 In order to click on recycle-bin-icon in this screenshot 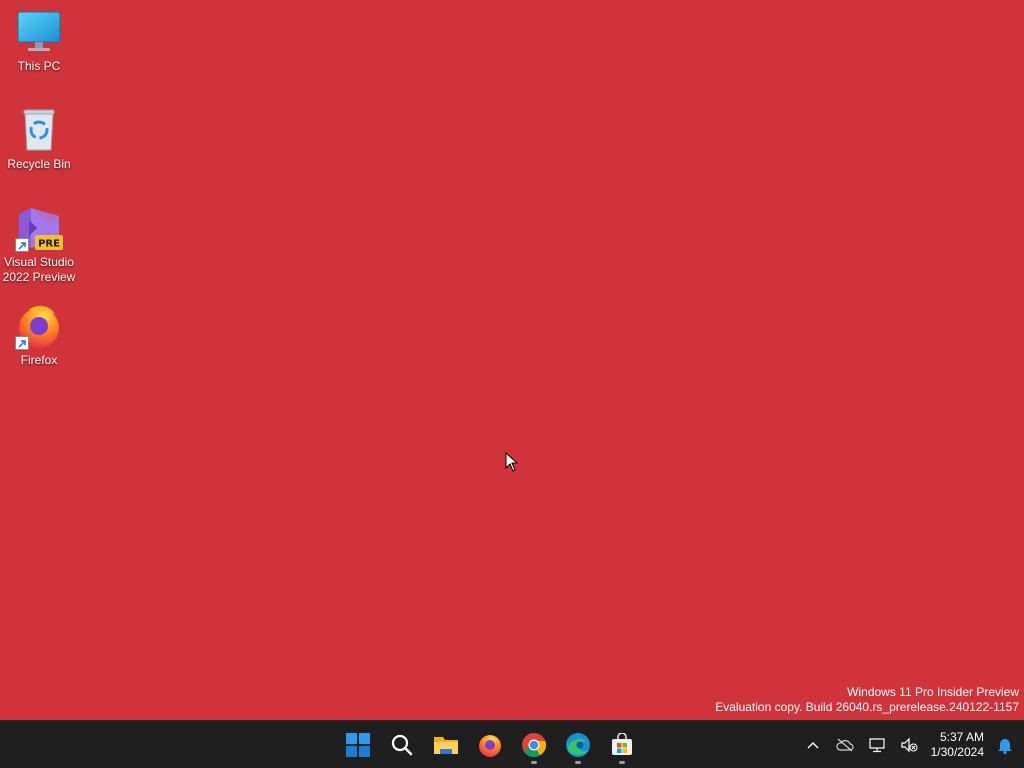, I will do `click(39, 130)`.